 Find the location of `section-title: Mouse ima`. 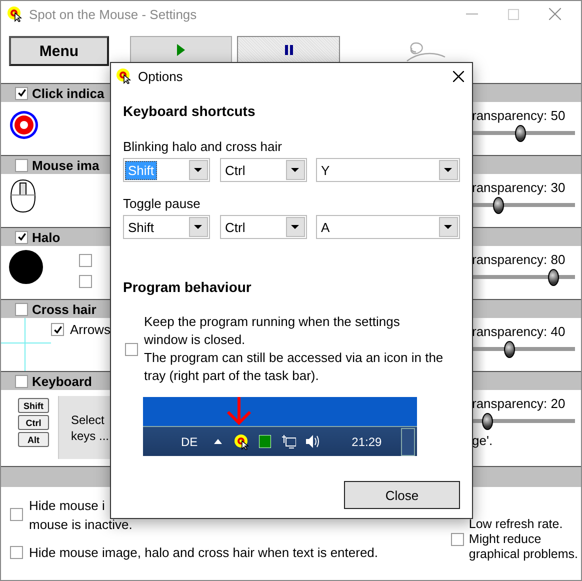

section-title: Mouse ima is located at coordinates (66, 165).